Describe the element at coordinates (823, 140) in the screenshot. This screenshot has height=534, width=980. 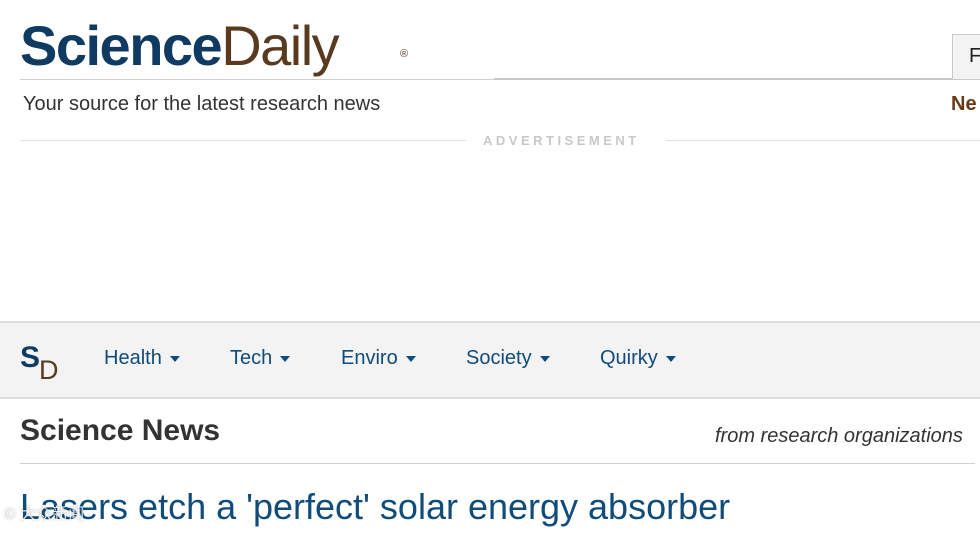
I see `ad-divider-right` at that location.